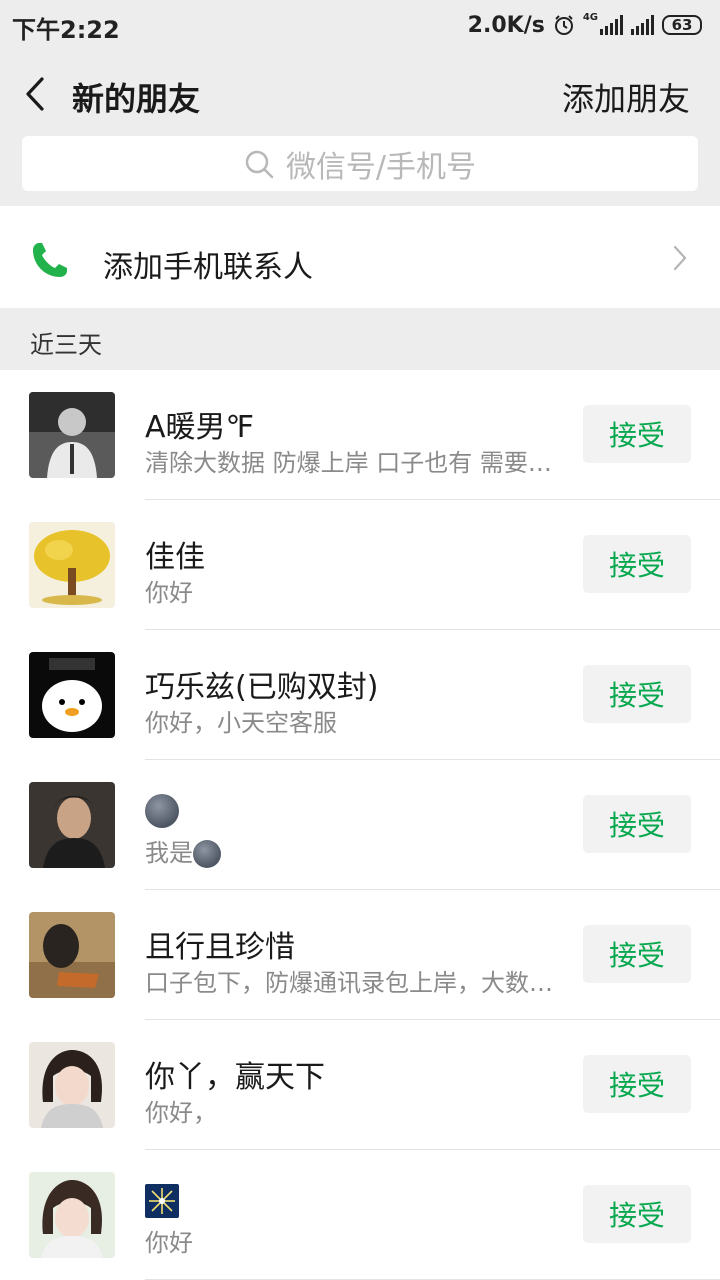 The image size is (720, 1280). I want to click on search-placeholder: 微信号/手机号, so click(381, 167).